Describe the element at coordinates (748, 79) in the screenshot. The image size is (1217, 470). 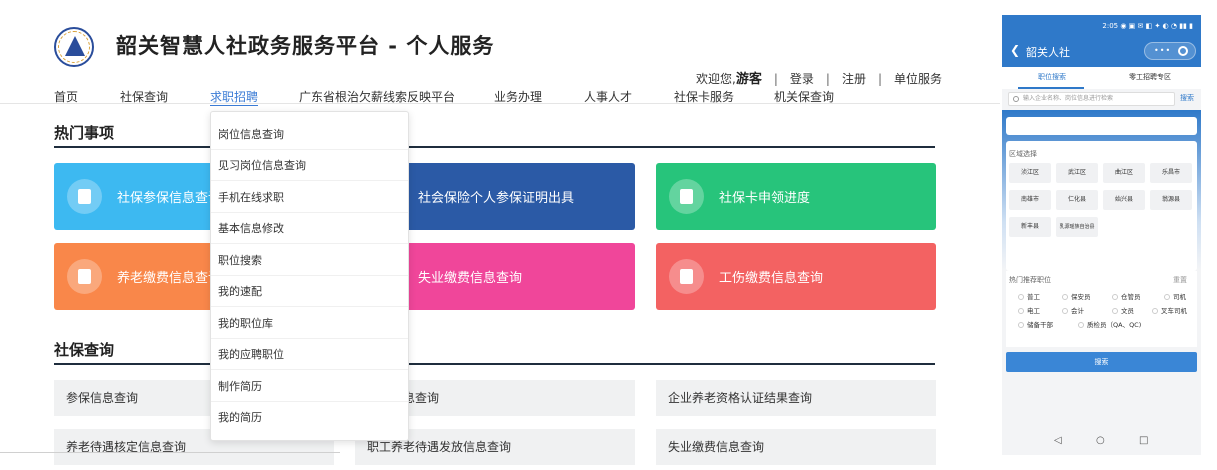
I see `user-name: 游客` at that location.